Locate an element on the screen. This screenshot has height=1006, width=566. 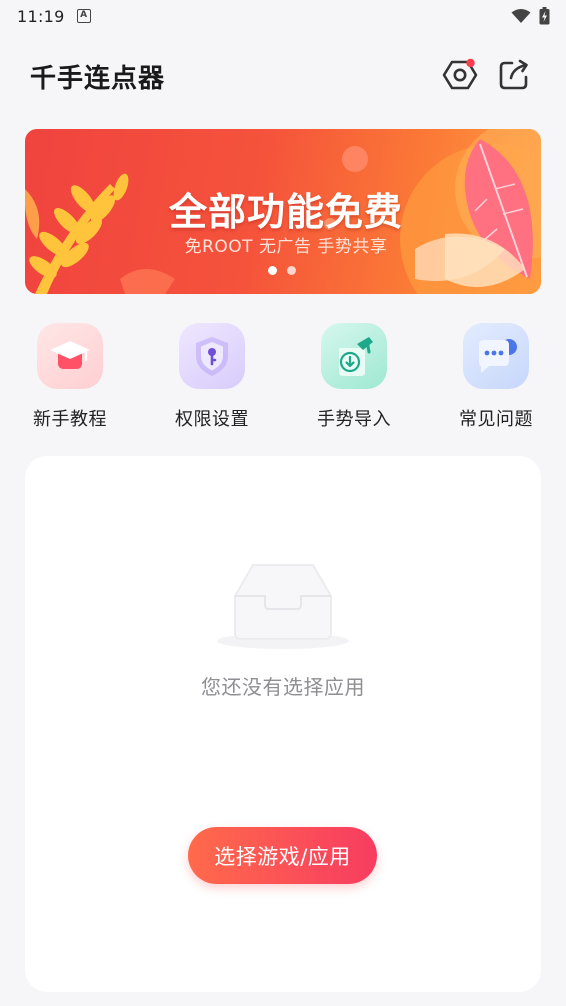
graduation-cap-icon is located at coordinates (70, 356).